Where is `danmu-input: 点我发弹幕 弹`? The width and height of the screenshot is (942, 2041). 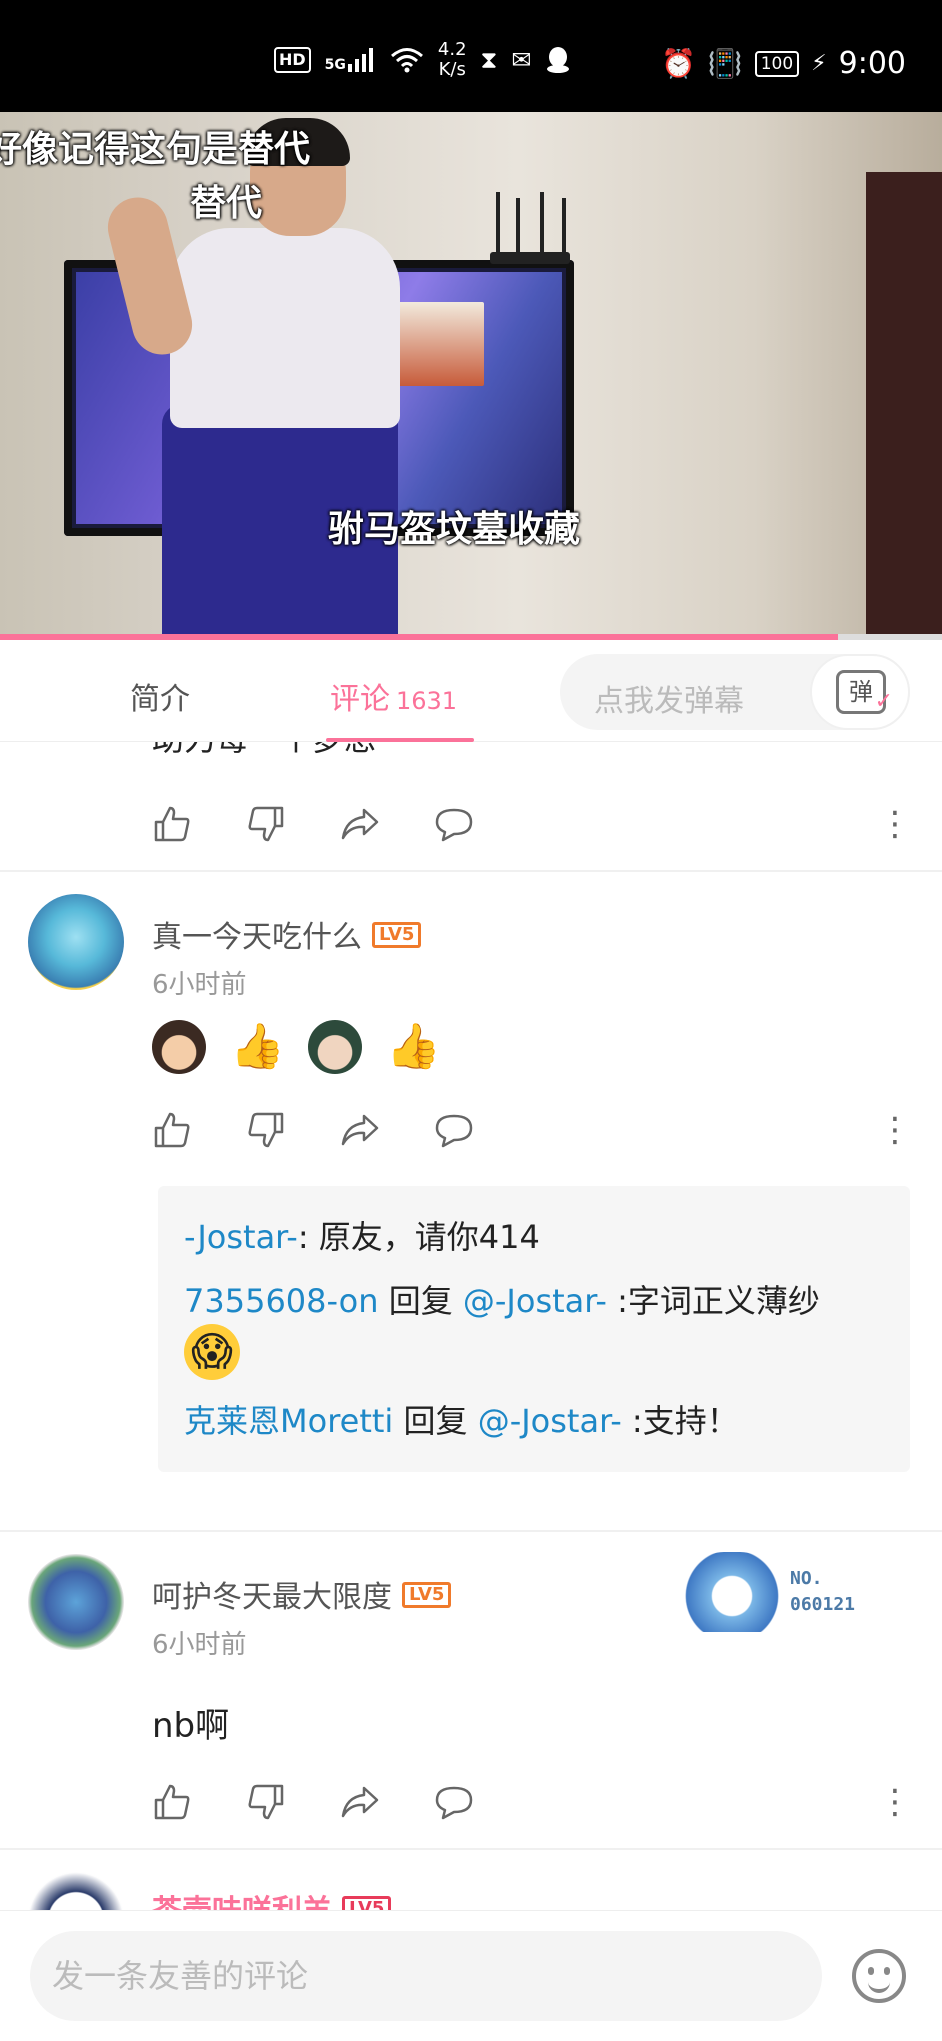
danmu-input: 点我发弹幕 弹 is located at coordinates (735, 692).